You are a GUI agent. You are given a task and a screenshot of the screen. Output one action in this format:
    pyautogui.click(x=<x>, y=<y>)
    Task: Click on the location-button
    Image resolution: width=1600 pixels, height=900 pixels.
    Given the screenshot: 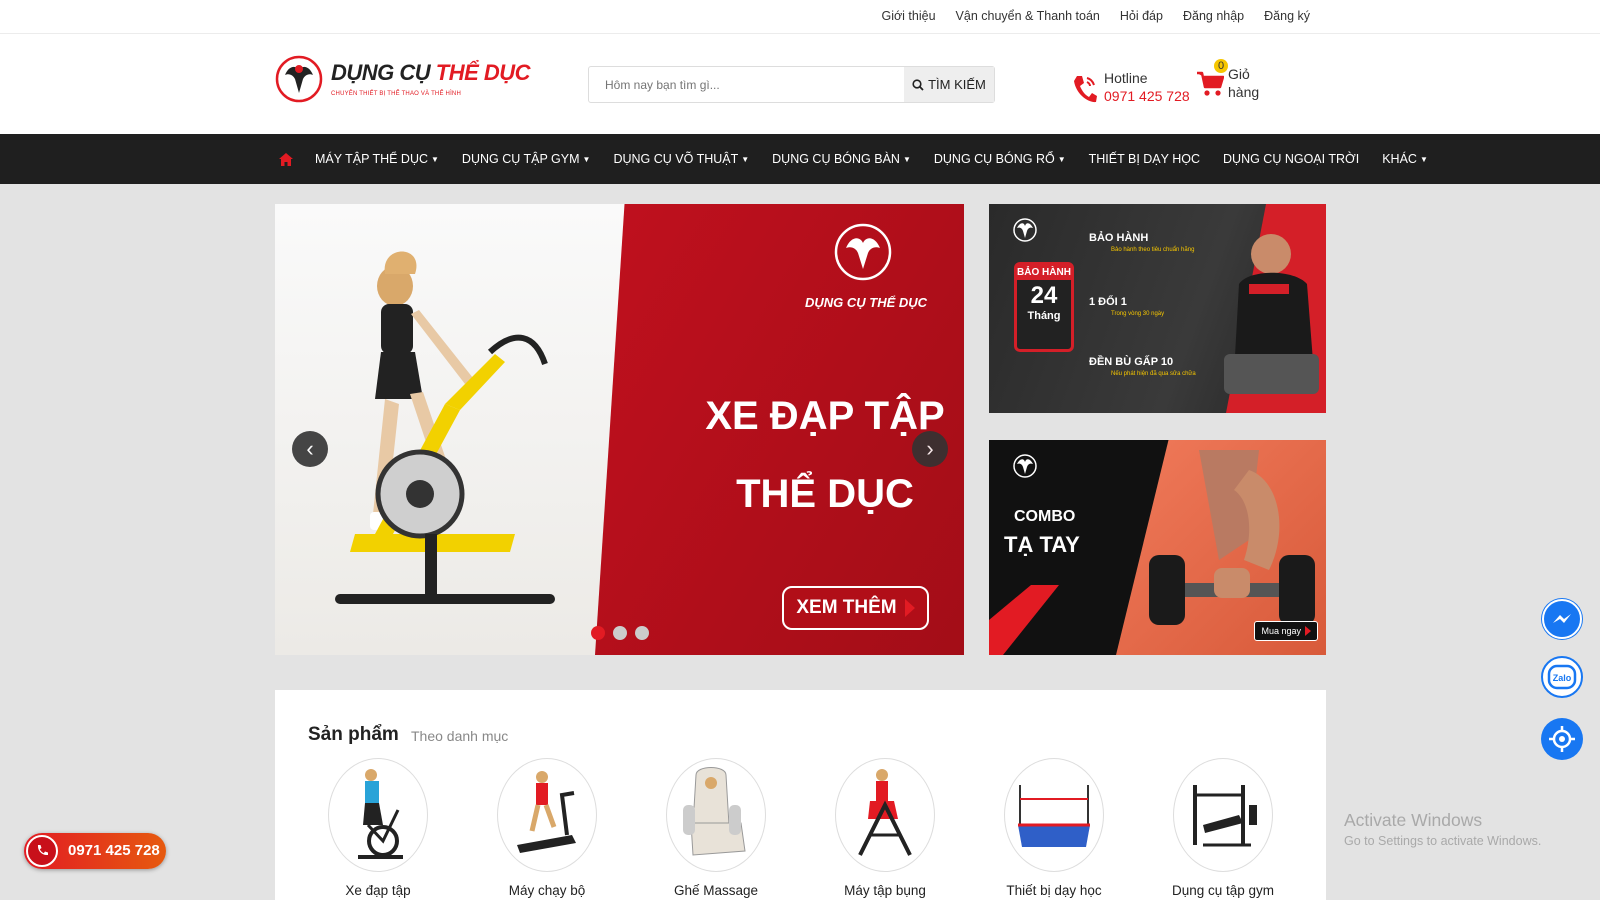 What is the action you would take?
    pyautogui.click(x=1562, y=739)
    